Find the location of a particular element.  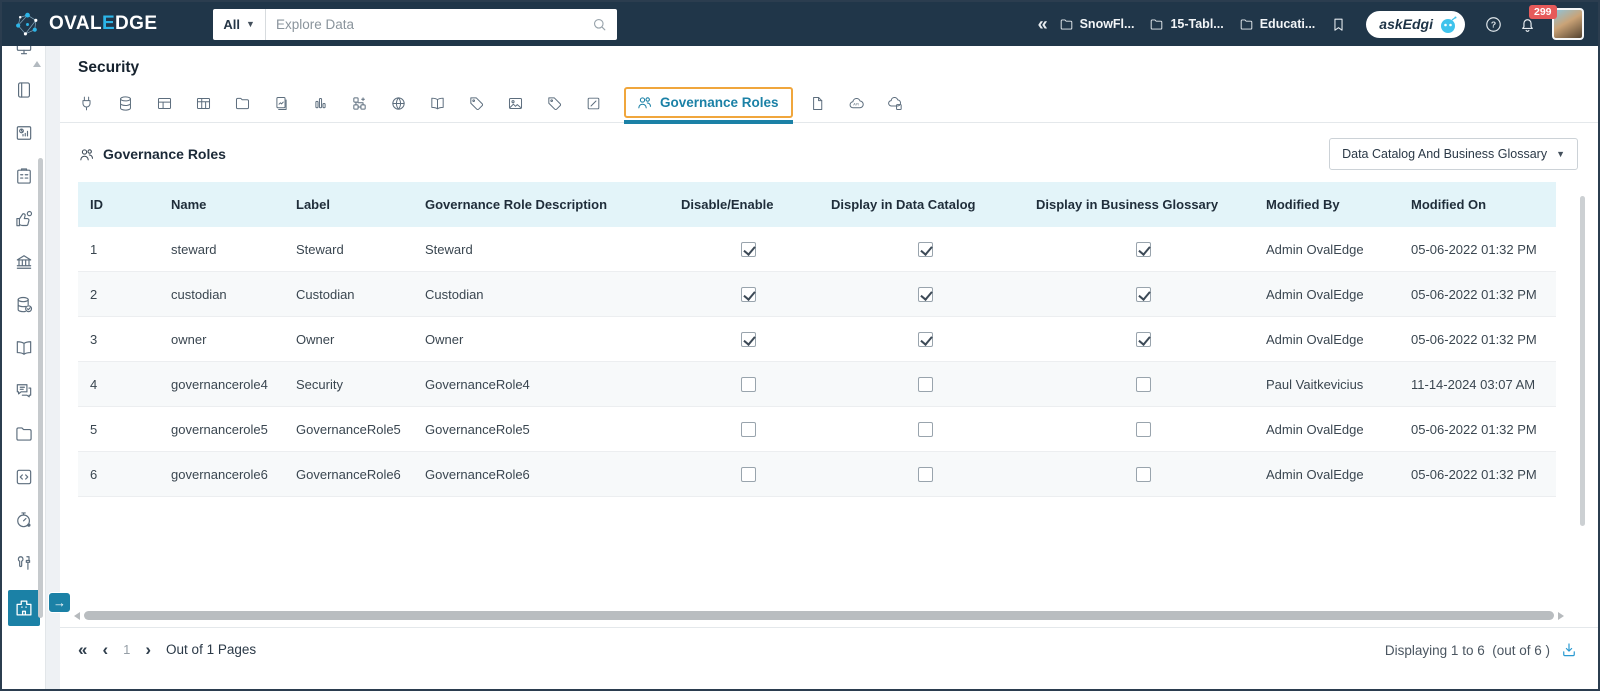

download-icon is located at coordinates (1569, 650).